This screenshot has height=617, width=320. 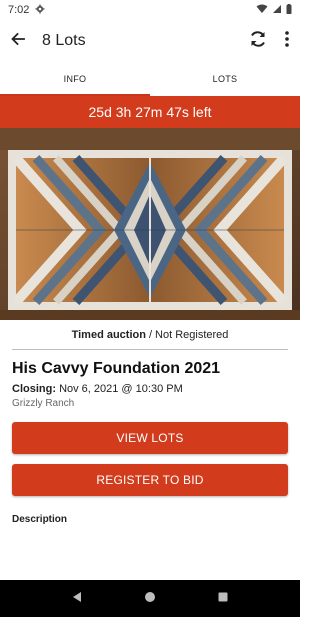 I want to click on view-lots-label: VIEW LOTS, so click(x=150, y=438).